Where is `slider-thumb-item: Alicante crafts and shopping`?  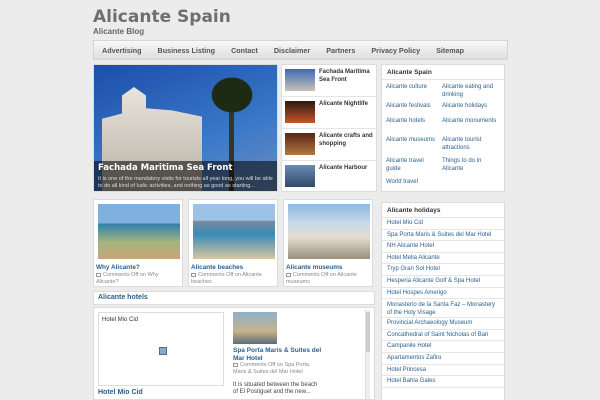
slider-thumb-item: Alicante crafts and shopping is located at coordinates (330, 145).